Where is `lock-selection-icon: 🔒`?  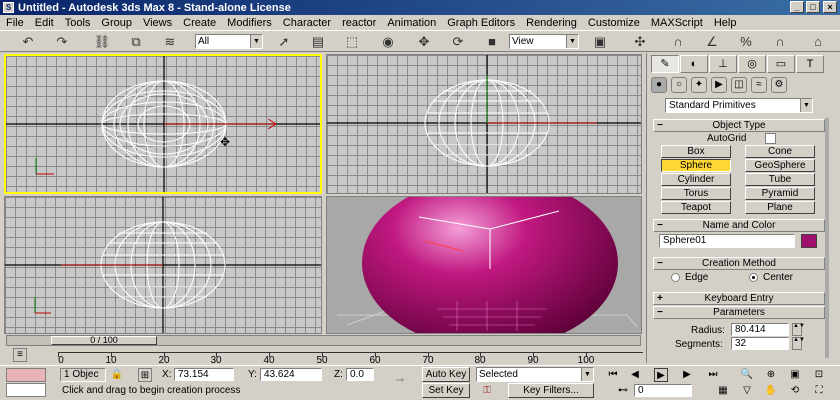
lock-selection-icon: 🔒 is located at coordinates (117, 375).